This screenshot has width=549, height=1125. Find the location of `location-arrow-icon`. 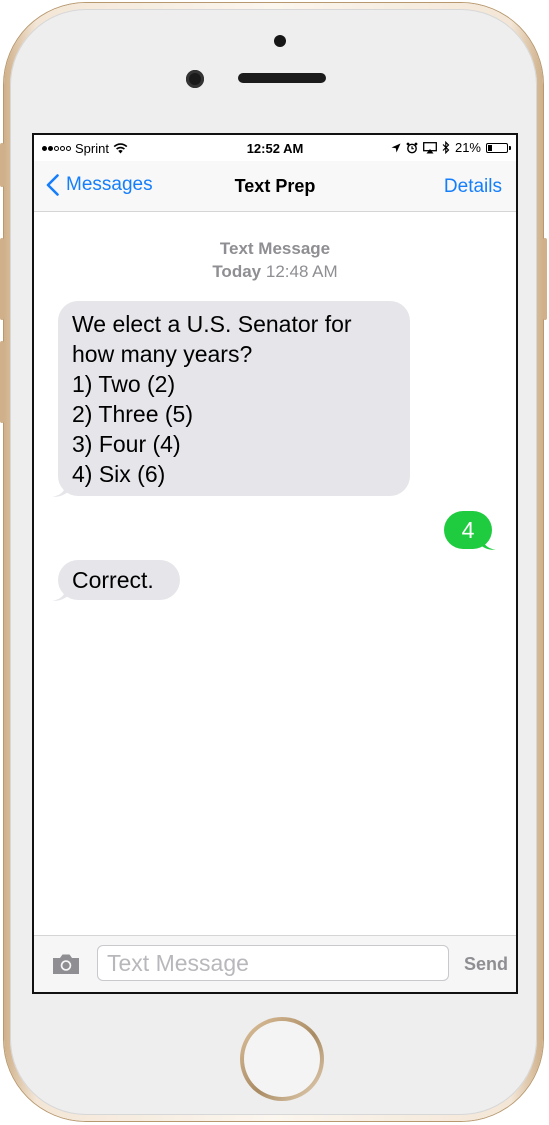

location-arrow-icon is located at coordinates (396, 147).